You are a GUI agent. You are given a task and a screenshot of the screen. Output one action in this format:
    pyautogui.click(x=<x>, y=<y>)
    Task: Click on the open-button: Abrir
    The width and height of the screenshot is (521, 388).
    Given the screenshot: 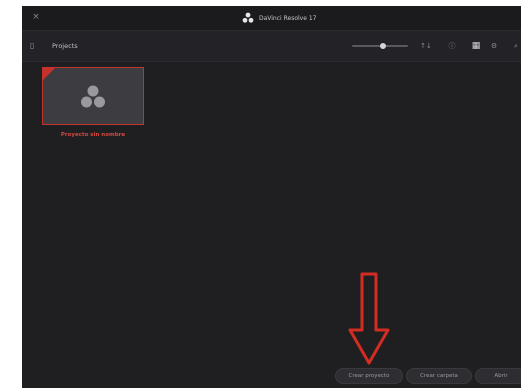 What is the action you would take?
    pyautogui.click(x=498, y=376)
    